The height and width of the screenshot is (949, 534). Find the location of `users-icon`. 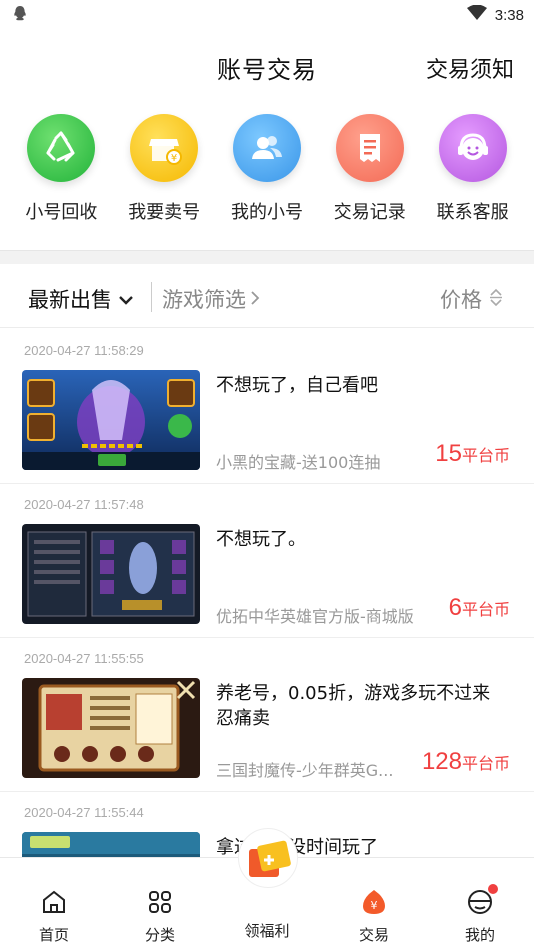

users-icon is located at coordinates (266, 148).